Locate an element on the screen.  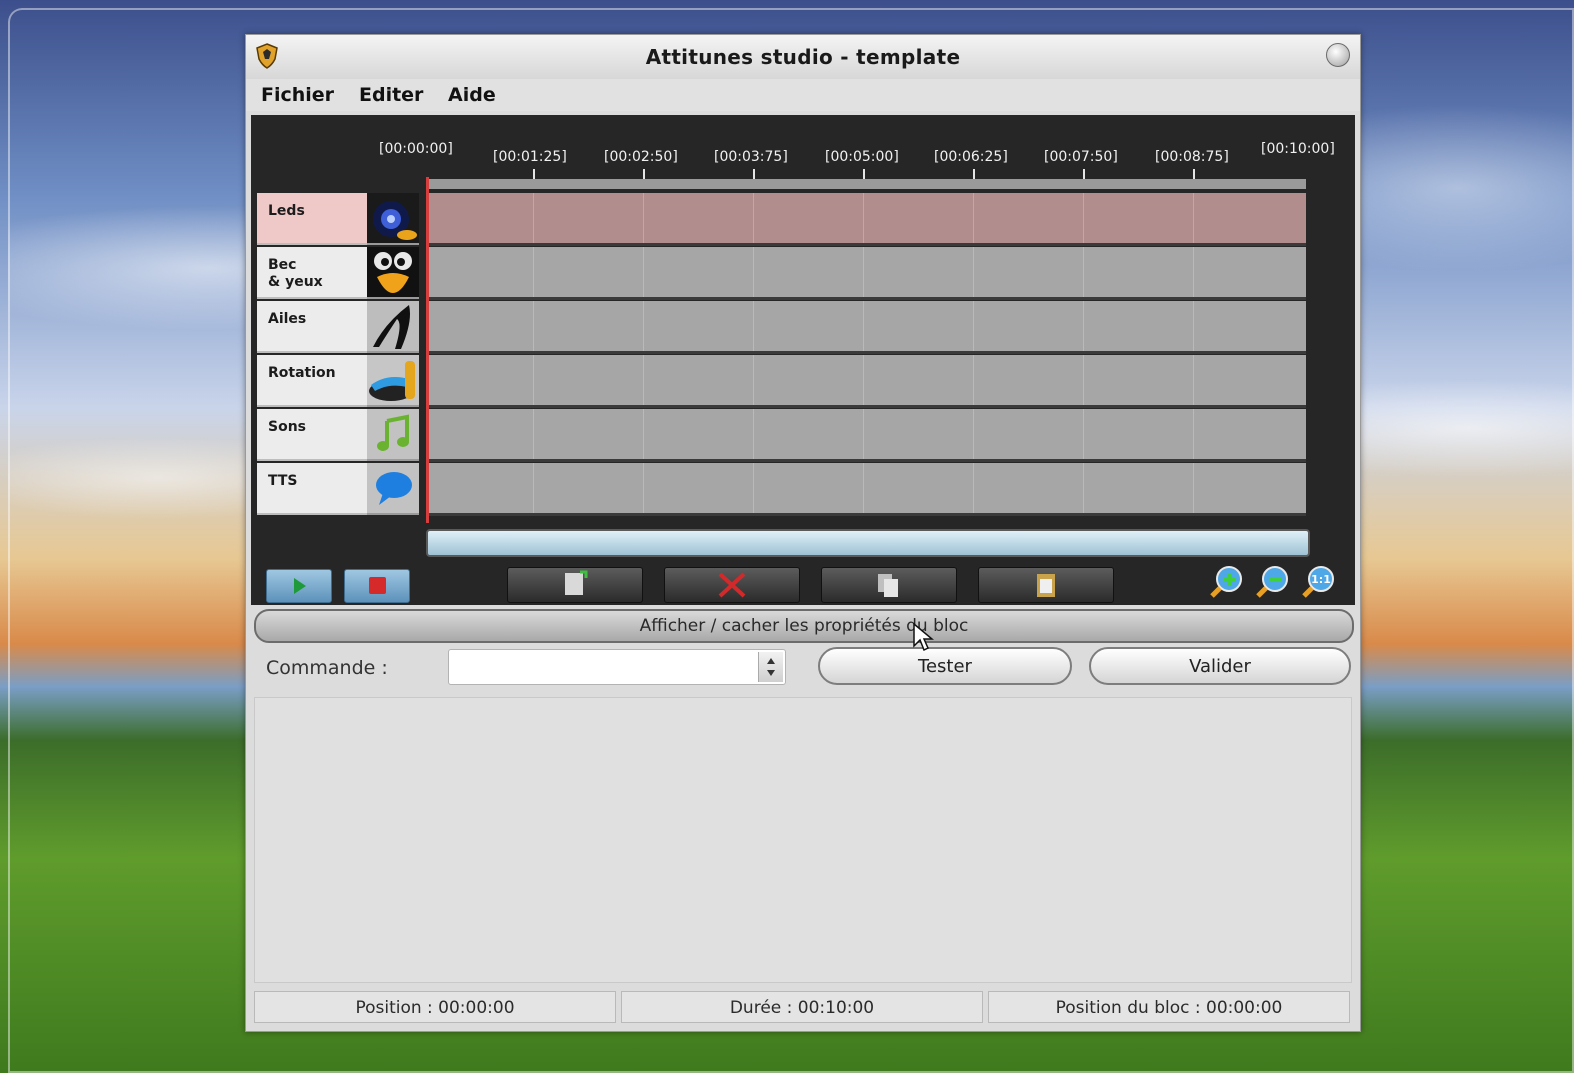
menu-bar: Fichier Editer Aide is located at coordinates (803, 95).